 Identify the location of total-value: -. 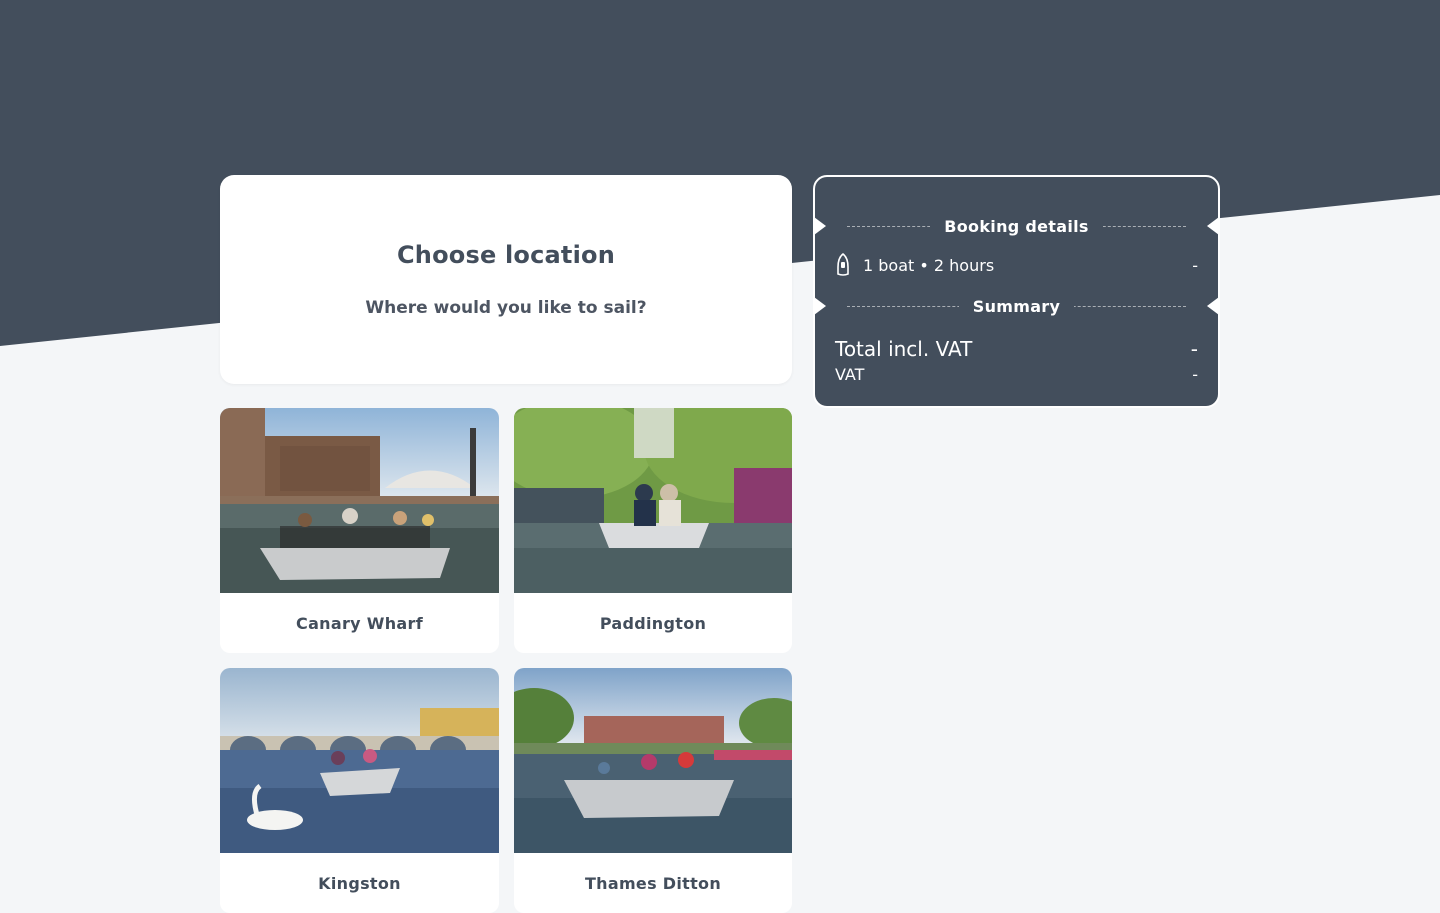
(1194, 349).